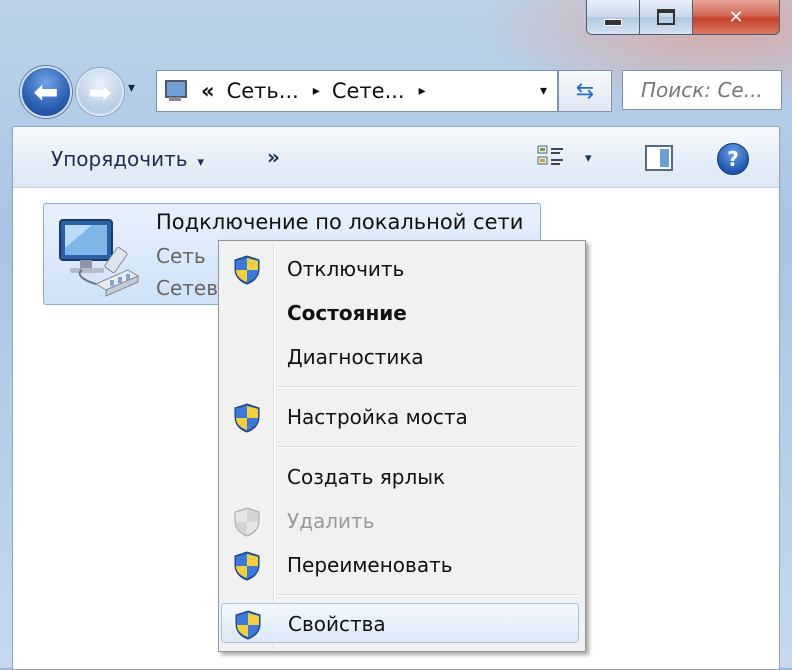 The width and height of the screenshot is (792, 670). I want to click on menu-item-properties: Свойства, so click(400, 623).